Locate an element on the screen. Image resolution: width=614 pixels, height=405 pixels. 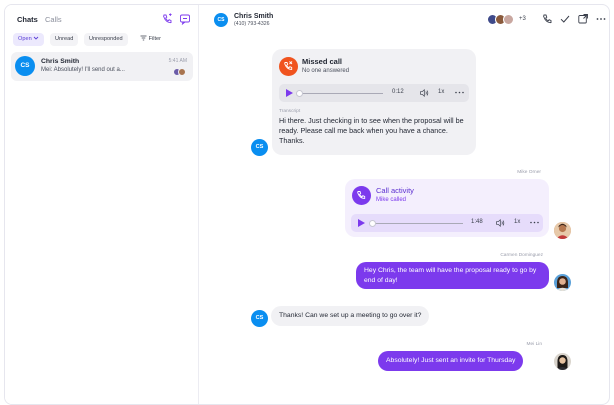
tab-chats: Chats is located at coordinates (27, 19).